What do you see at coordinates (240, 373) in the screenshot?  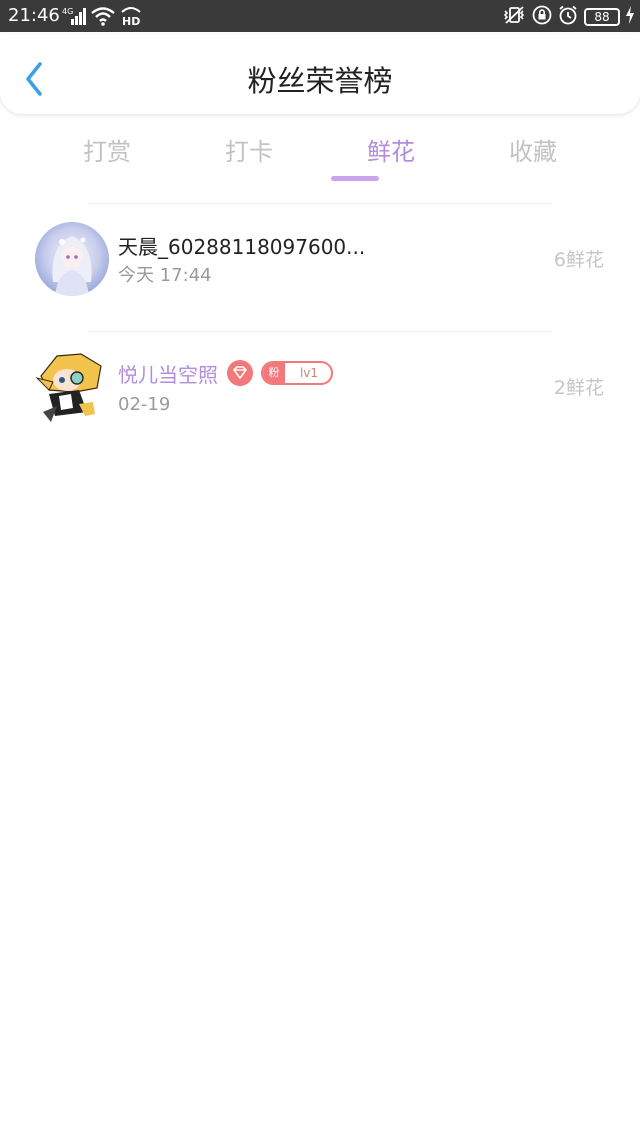 I see `diamond-icon` at bounding box center [240, 373].